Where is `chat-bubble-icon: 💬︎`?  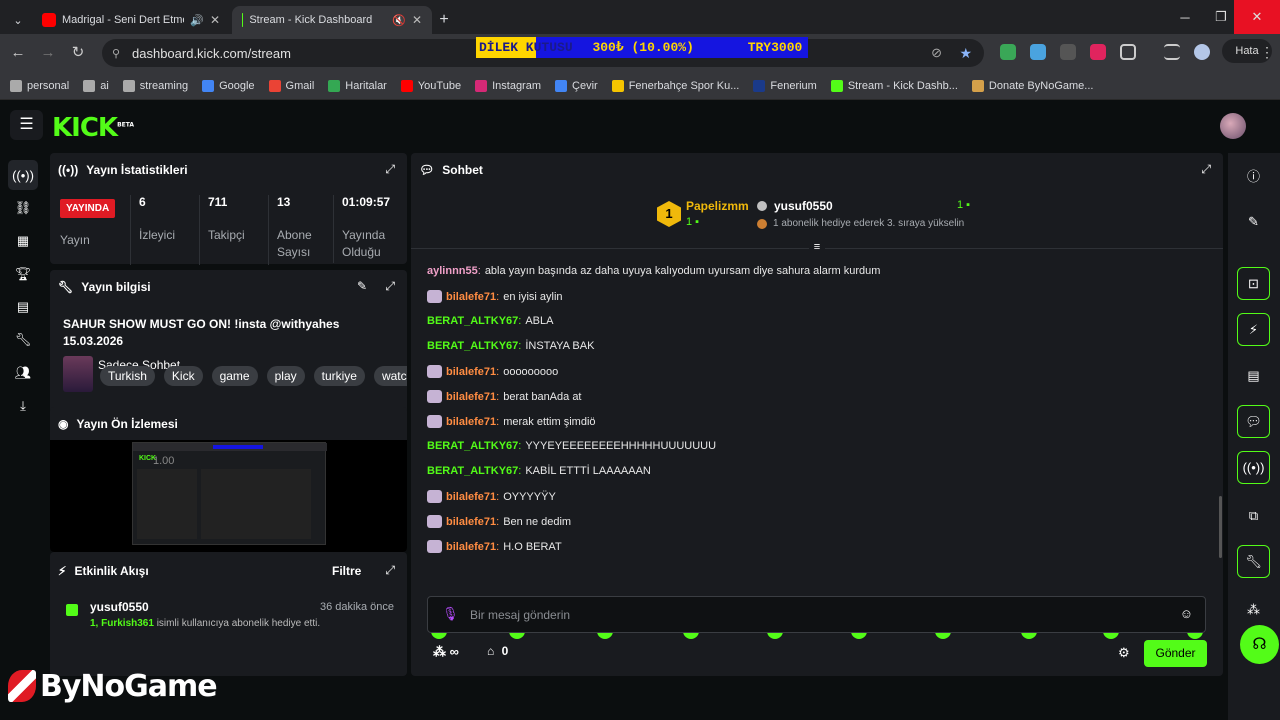
chat-bubble-icon: 💬︎ is located at coordinates (1253, 421).